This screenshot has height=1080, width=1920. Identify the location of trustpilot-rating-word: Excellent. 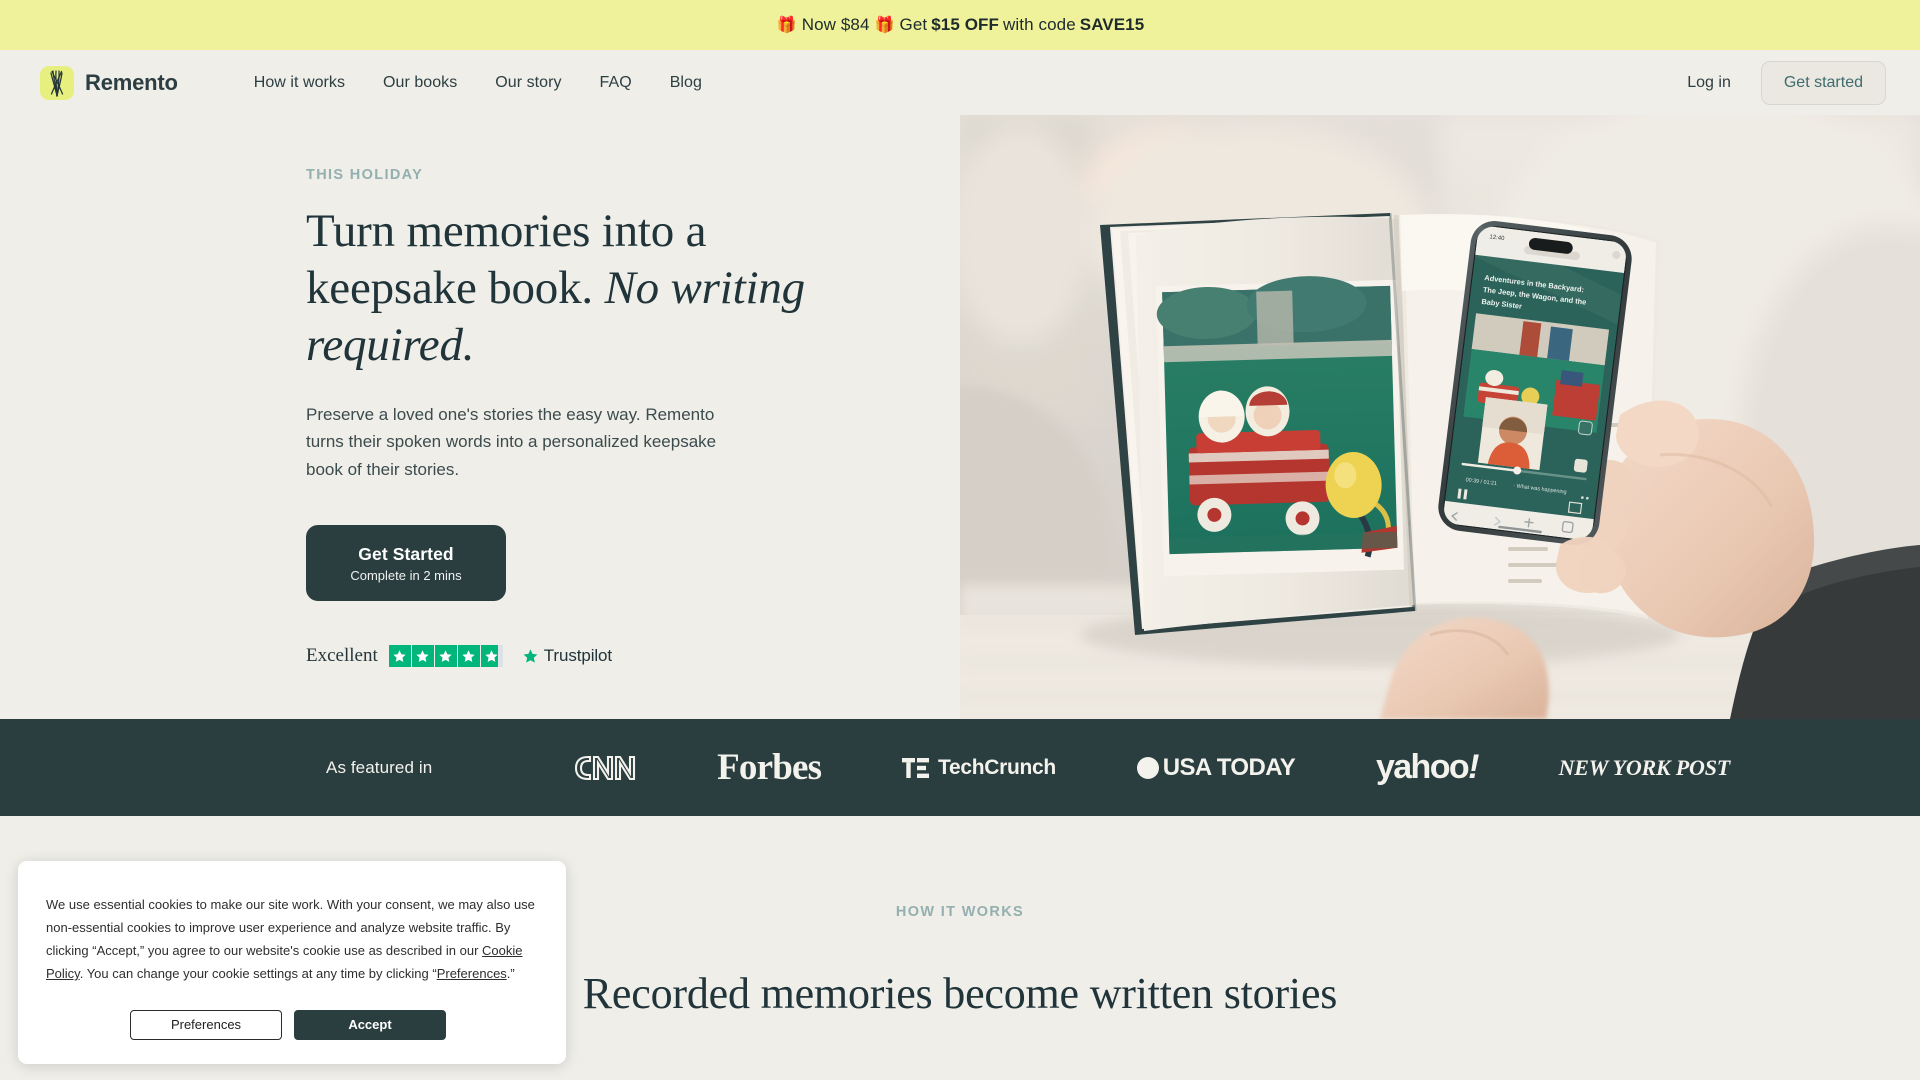
(342, 656).